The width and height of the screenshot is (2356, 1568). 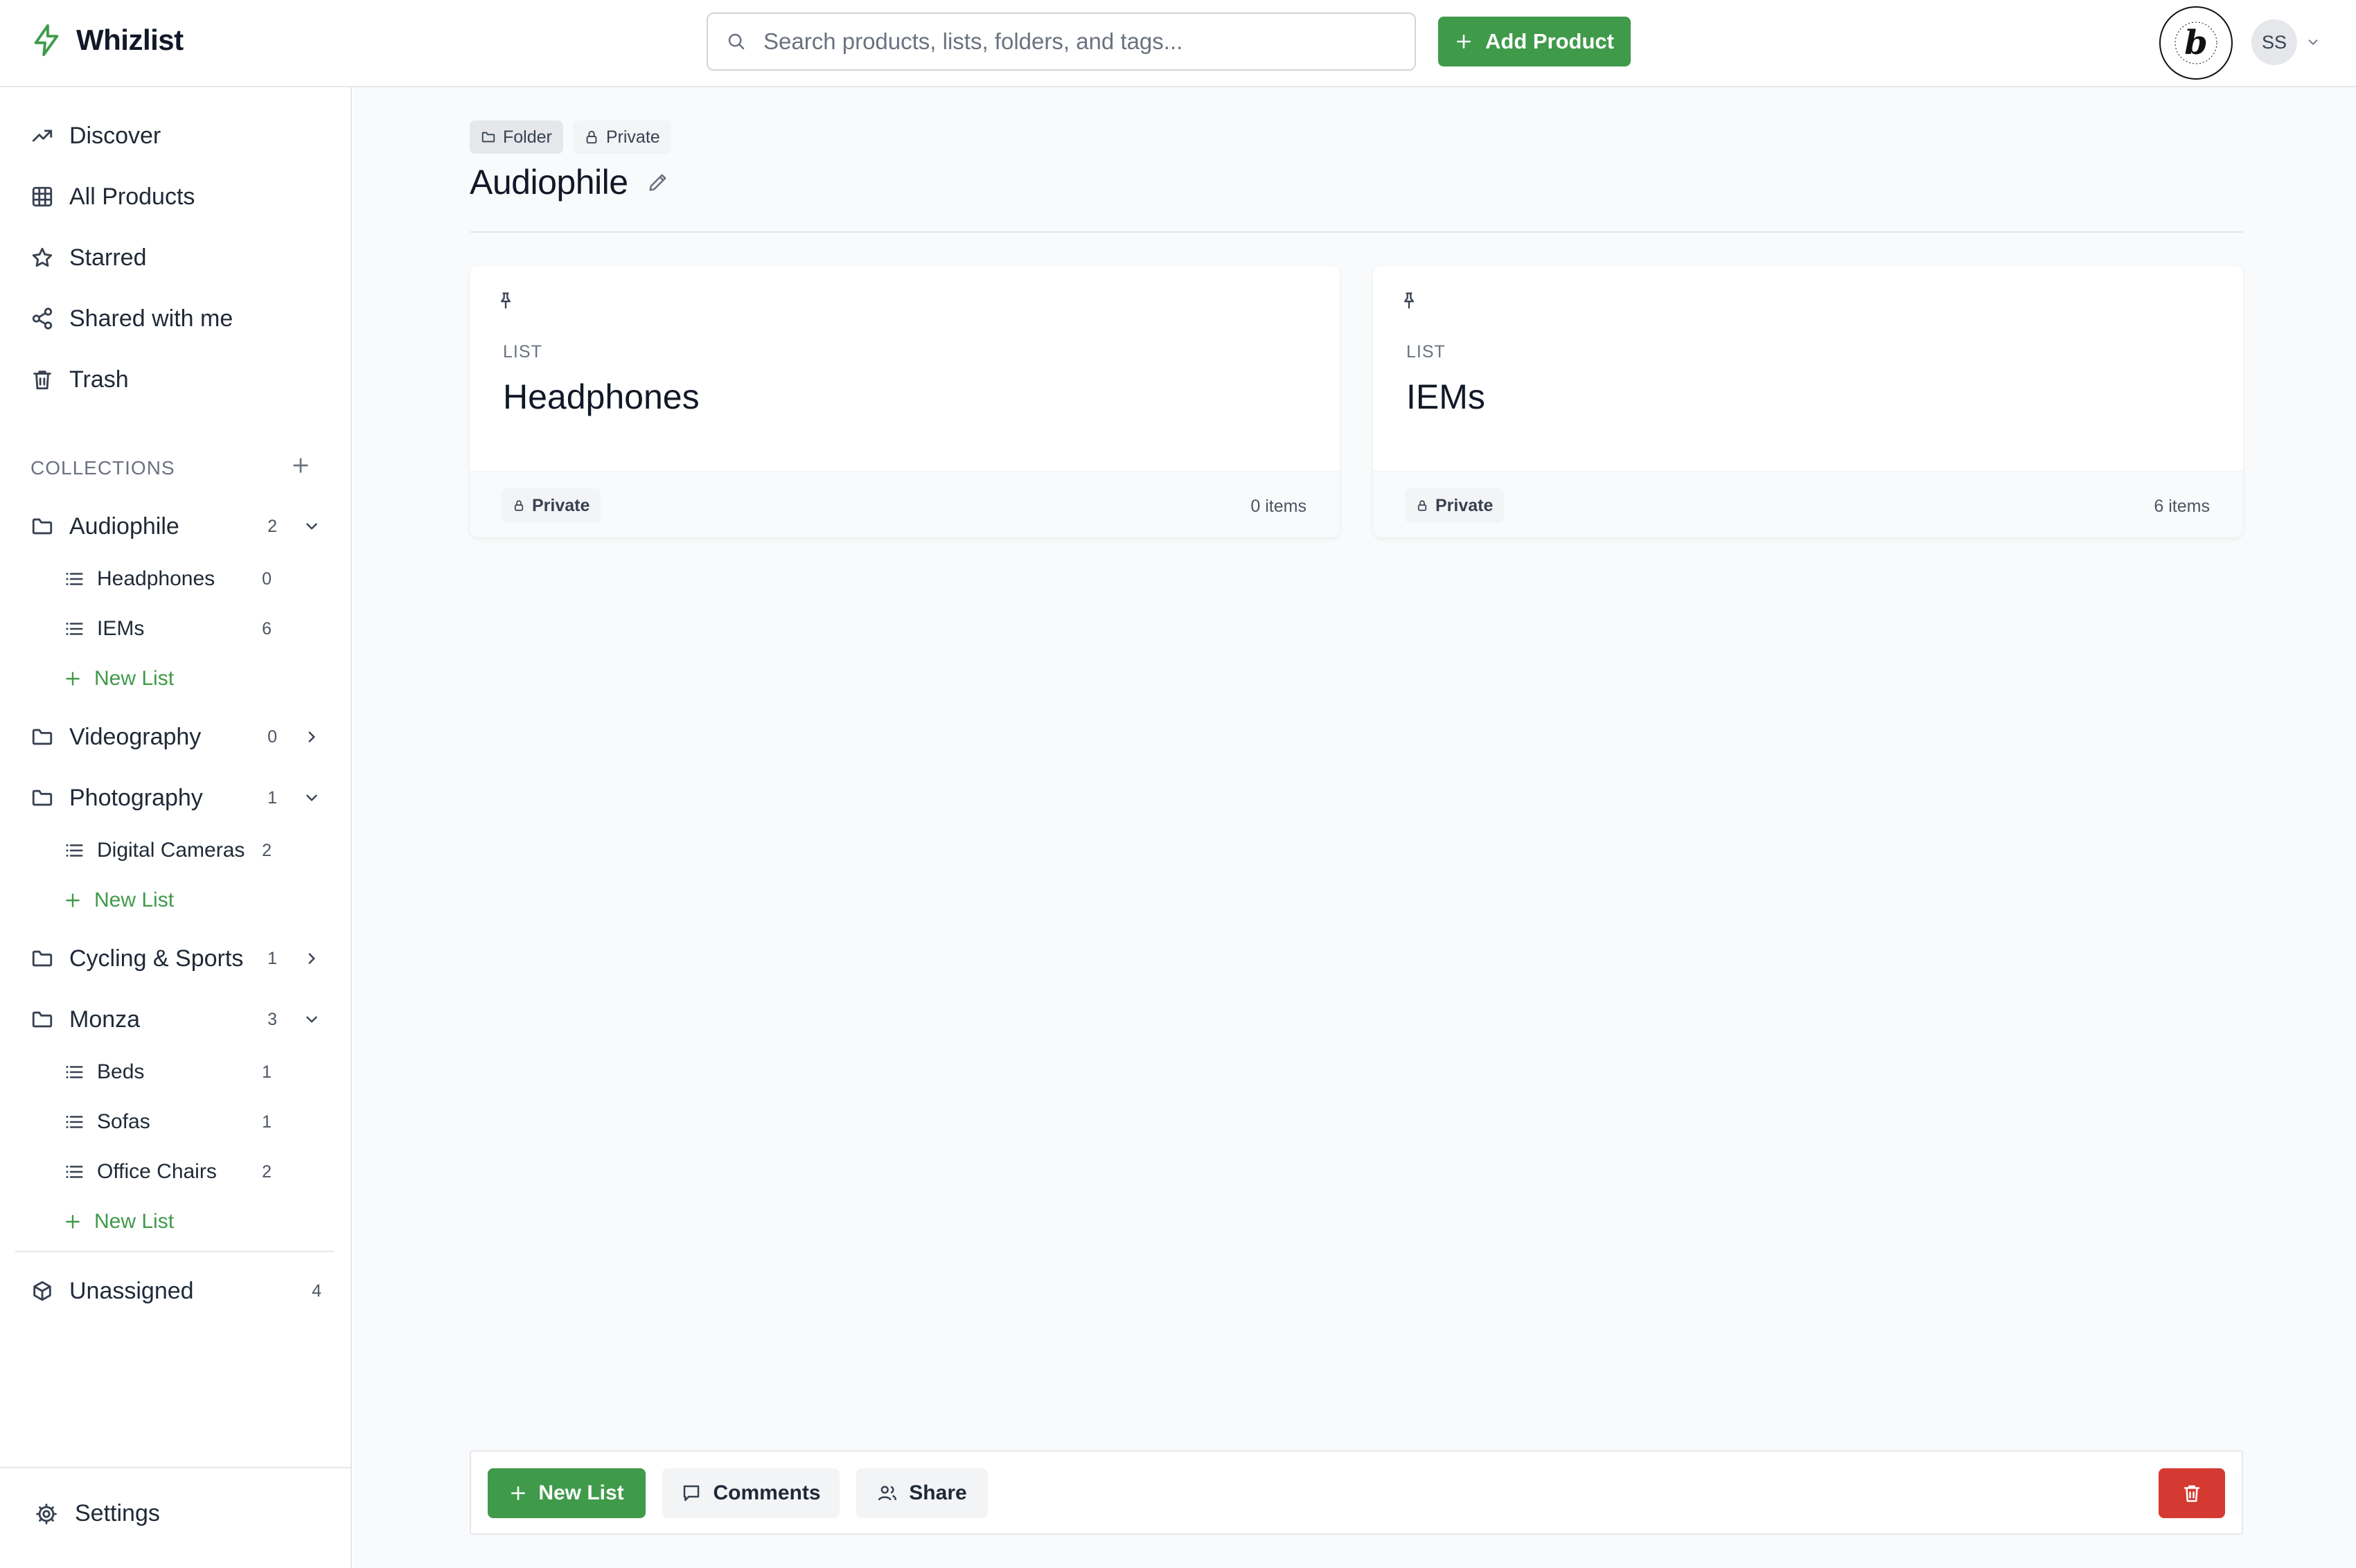 What do you see at coordinates (96, 136) in the screenshot?
I see `sidebar-item-discover: Discover` at bounding box center [96, 136].